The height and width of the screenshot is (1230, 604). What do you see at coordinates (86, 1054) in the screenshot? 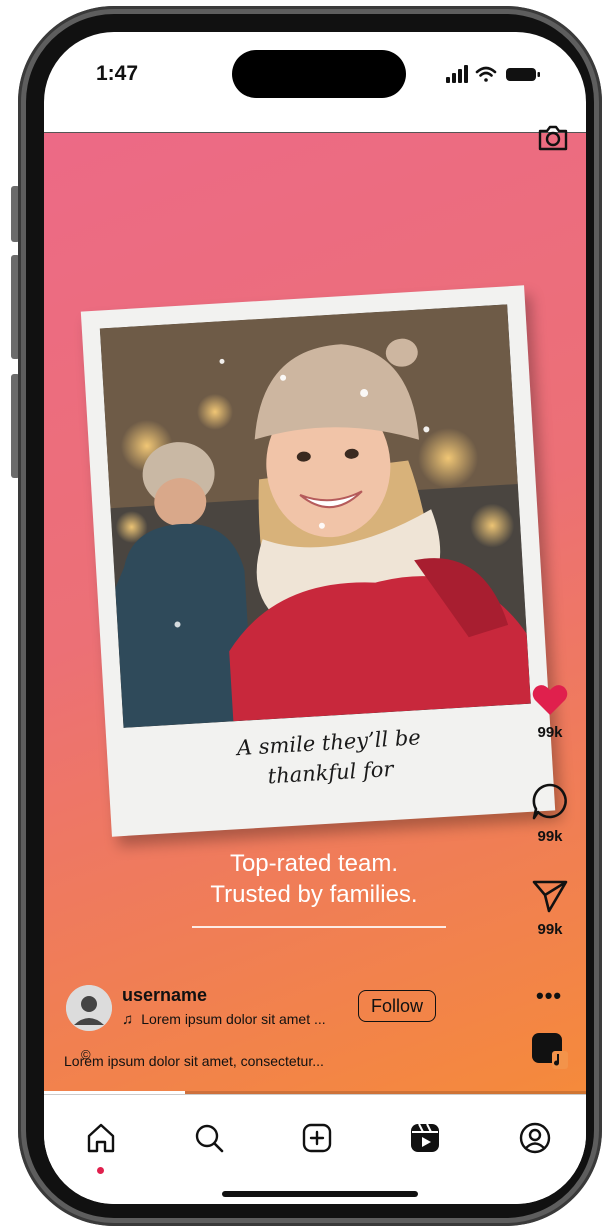
I see `copyright-icon: ©` at bounding box center [86, 1054].